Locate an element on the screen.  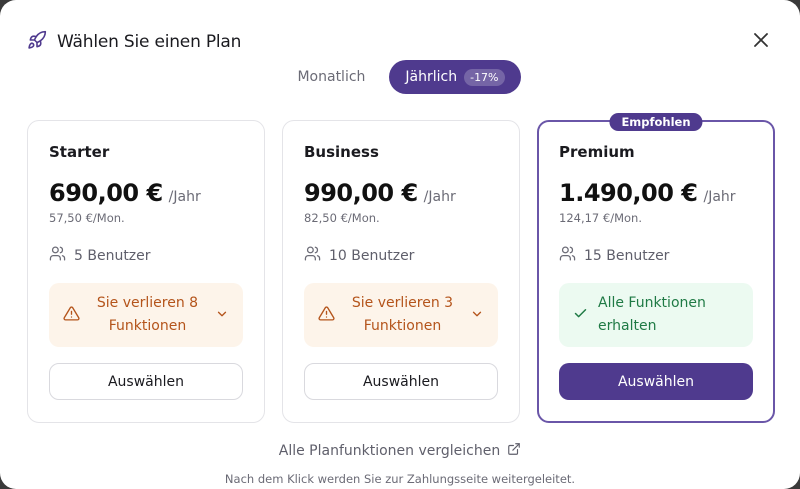
recommended-badge: Empfohlen is located at coordinates (656, 122).